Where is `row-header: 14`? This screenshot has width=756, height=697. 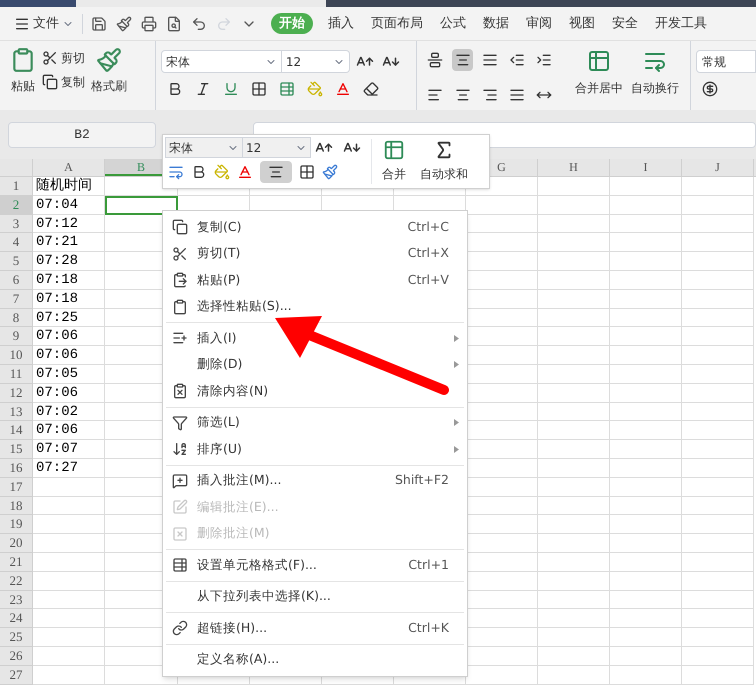 row-header: 14 is located at coordinates (16, 430).